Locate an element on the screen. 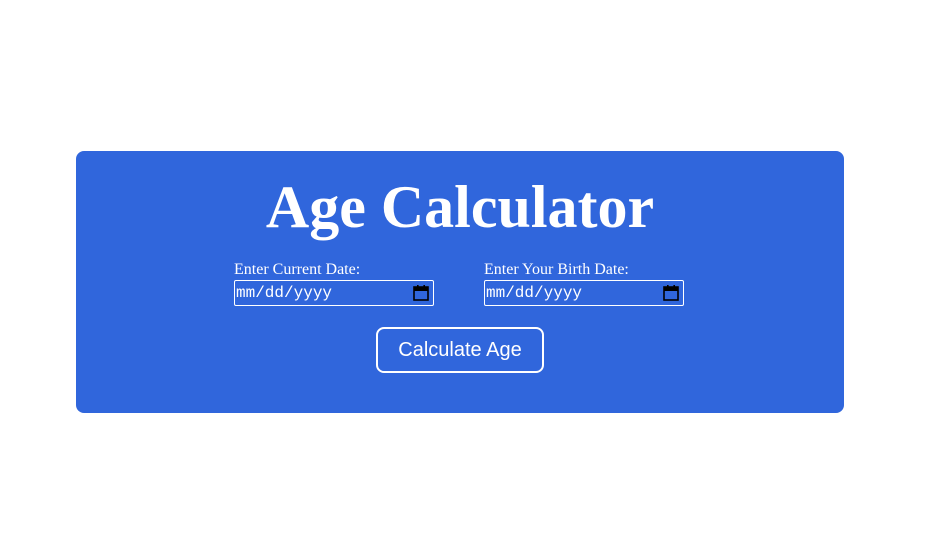 This screenshot has height=546, width=931. birth-date-placeholder: mm/dd/yyyy is located at coordinates (534, 293).